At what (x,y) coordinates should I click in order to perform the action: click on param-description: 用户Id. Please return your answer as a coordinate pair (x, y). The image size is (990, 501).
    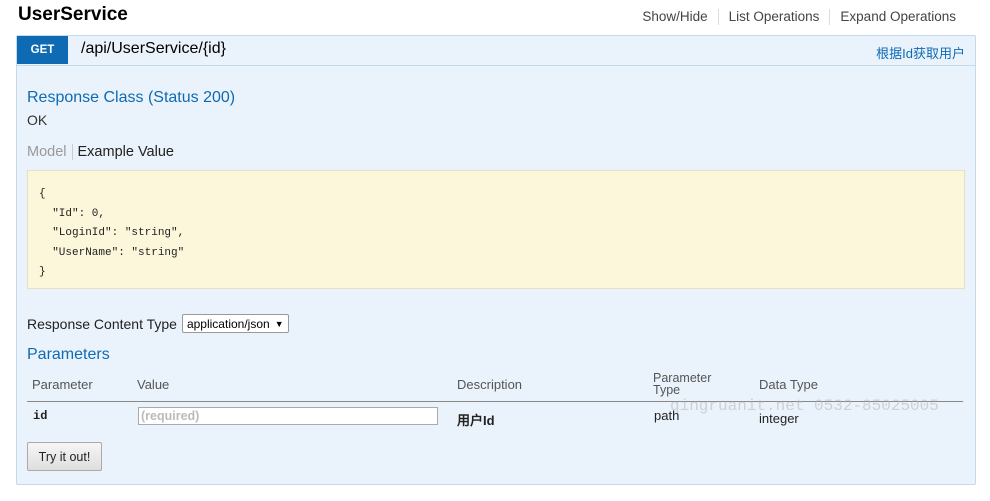
    Looking at the image, I should click on (476, 420).